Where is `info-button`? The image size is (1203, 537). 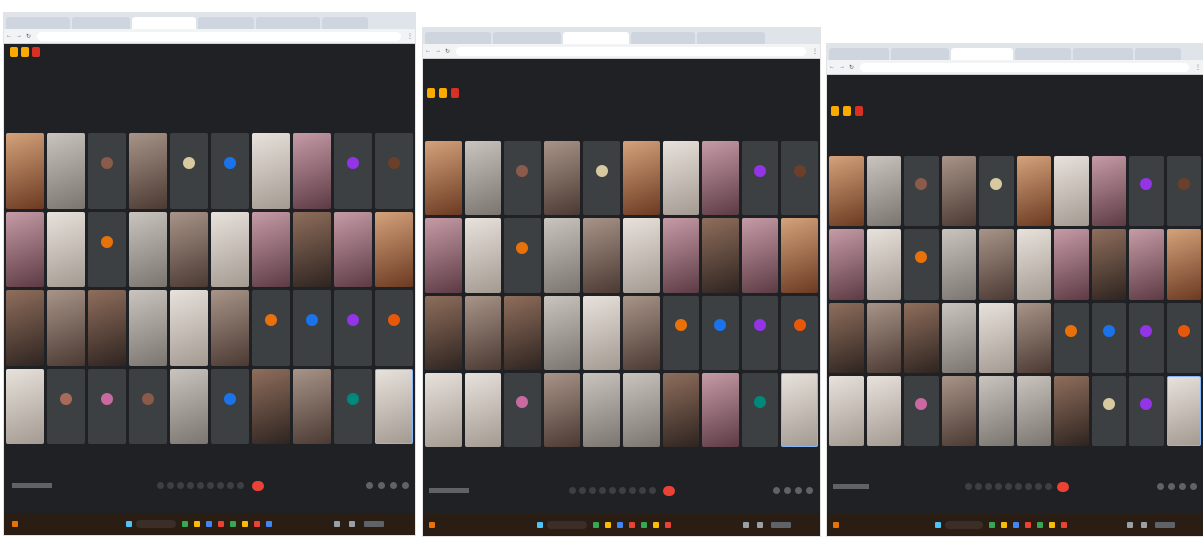 info-button is located at coordinates (369, 485).